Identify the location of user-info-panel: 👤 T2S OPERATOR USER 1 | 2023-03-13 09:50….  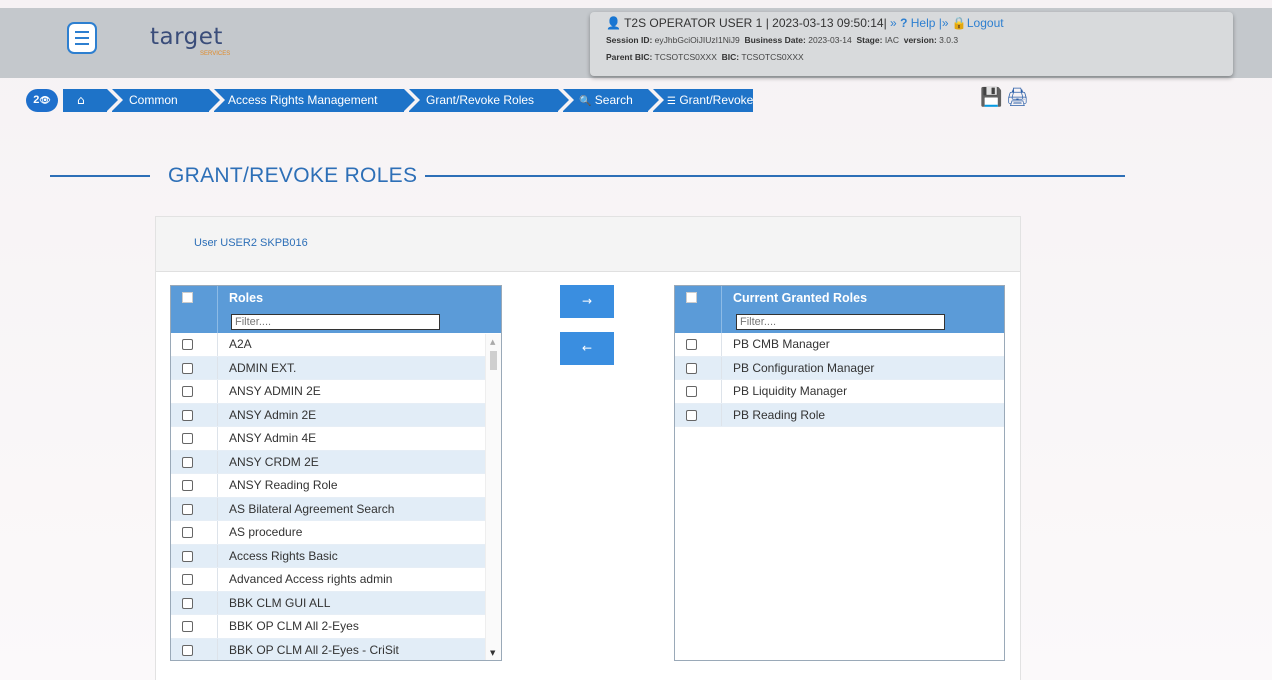
(911, 44).